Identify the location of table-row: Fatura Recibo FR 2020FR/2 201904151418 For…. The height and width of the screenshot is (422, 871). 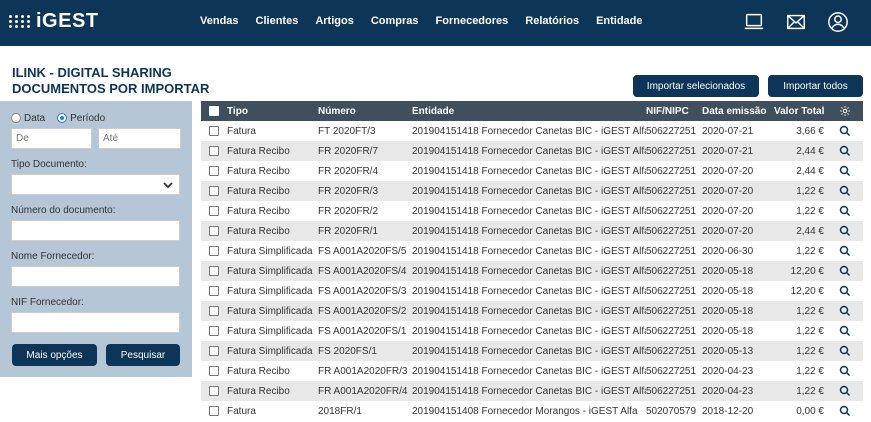
(532, 211).